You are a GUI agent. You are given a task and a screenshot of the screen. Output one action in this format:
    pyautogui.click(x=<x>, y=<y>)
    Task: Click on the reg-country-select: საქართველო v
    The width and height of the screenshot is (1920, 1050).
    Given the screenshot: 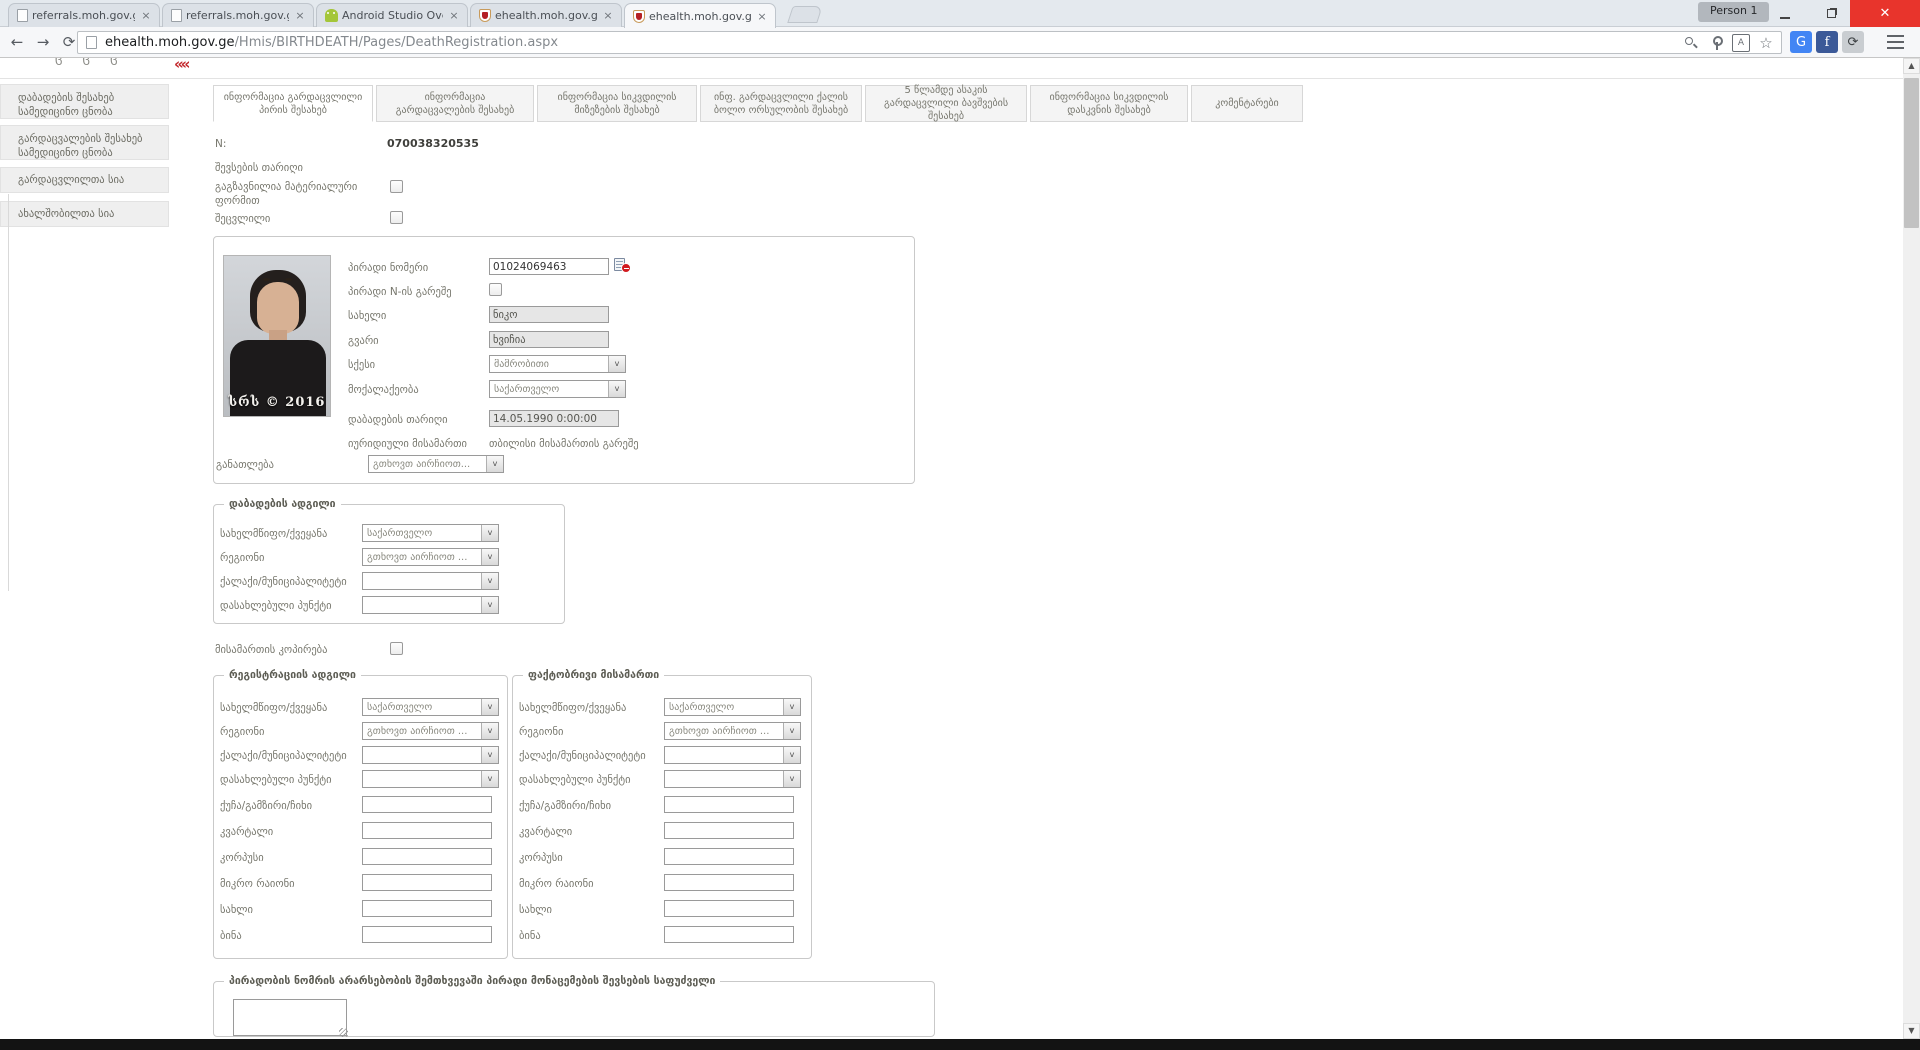 What is the action you would take?
    pyautogui.click(x=430, y=707)
    